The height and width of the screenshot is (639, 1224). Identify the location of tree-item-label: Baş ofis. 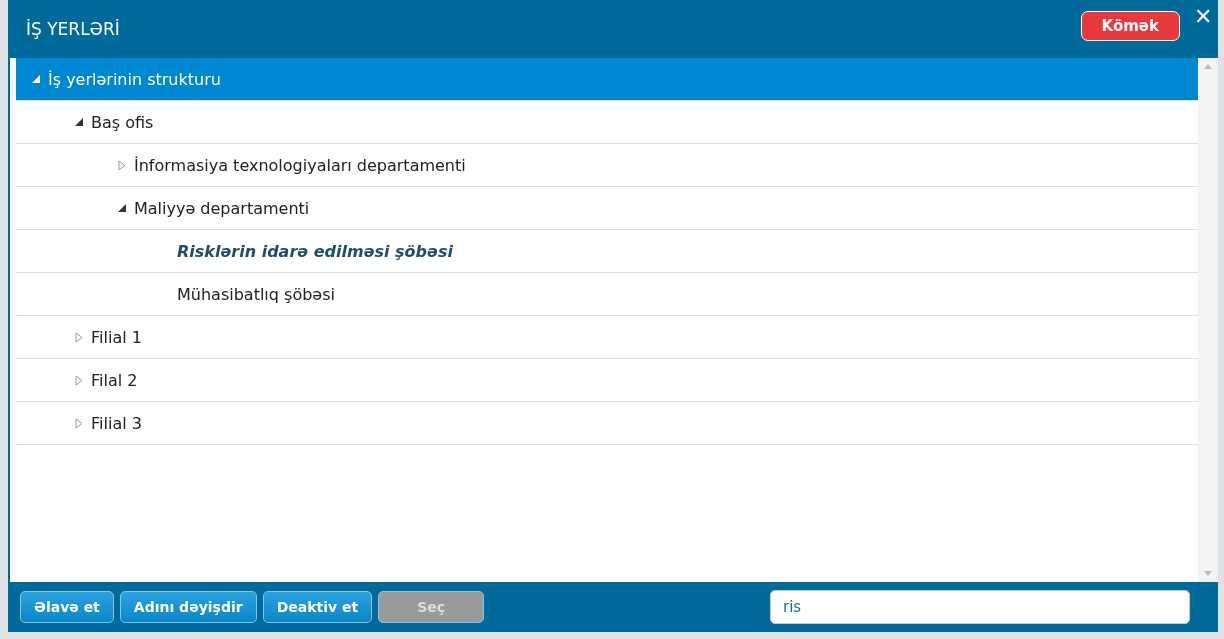
(122, 122).